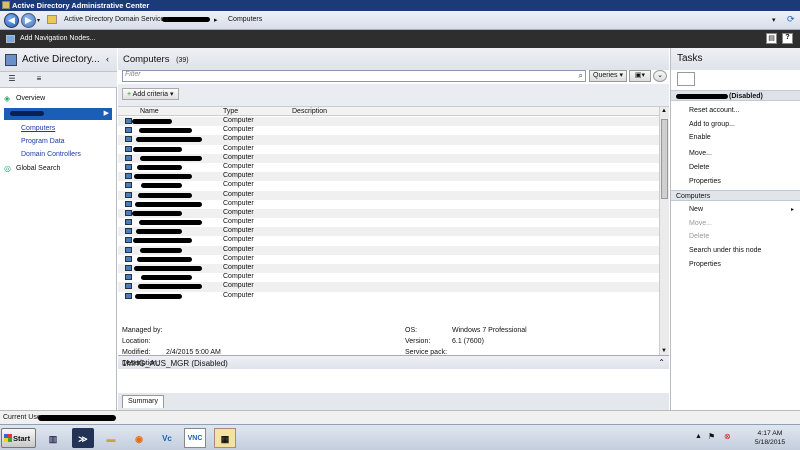  What do you see at coordinates (735, 195) in the screenshot?
I see `computers-section: Computers` at bounding box center [735, 195].